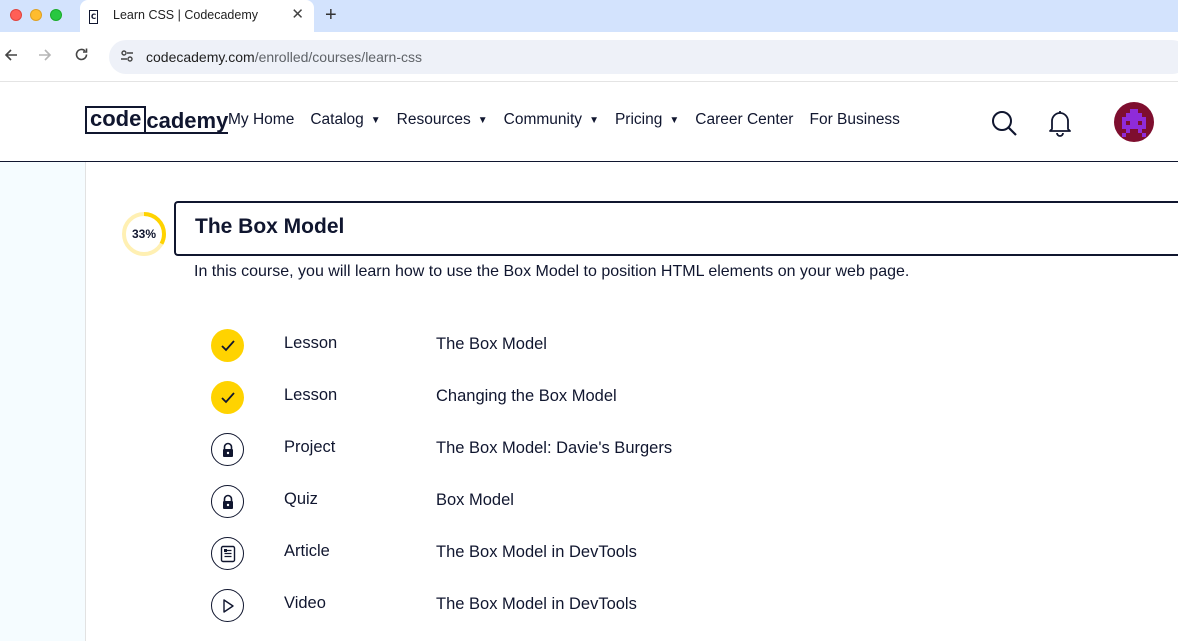 This screenshot has width=1178, height=641. I want to click on article-icon, so click(227, 553).